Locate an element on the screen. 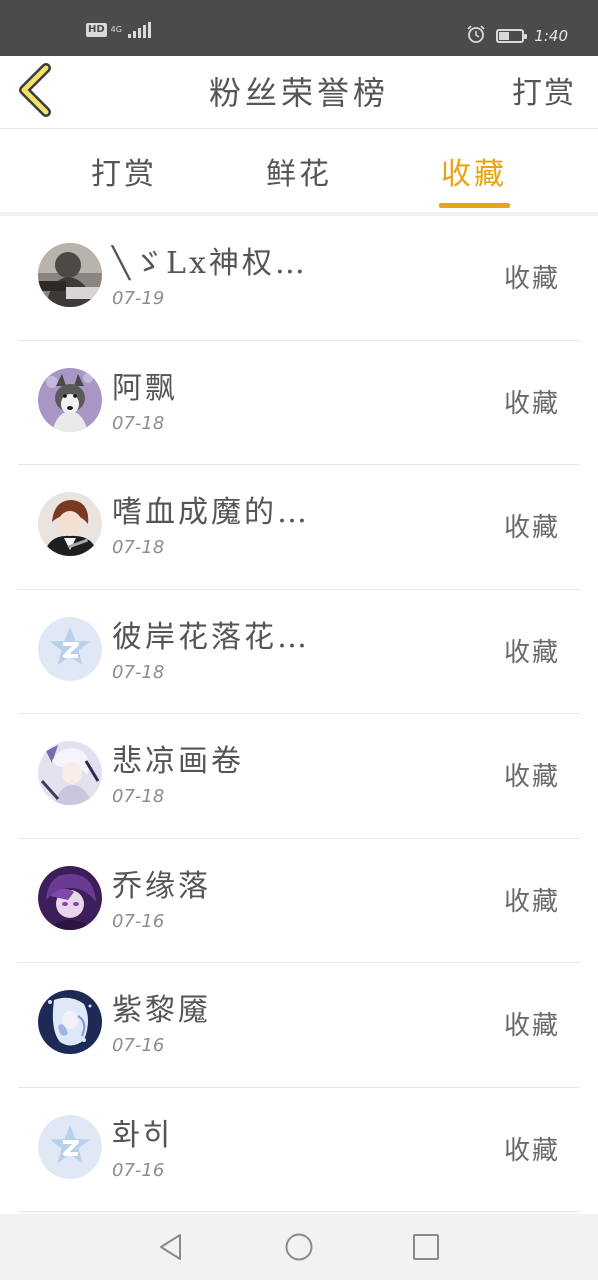 Image resolution: width=598 pixels, height=1280 pixels. list-item: ╲ゞLx神权… 07-19 收藏 is located at coordinates (299, 278).